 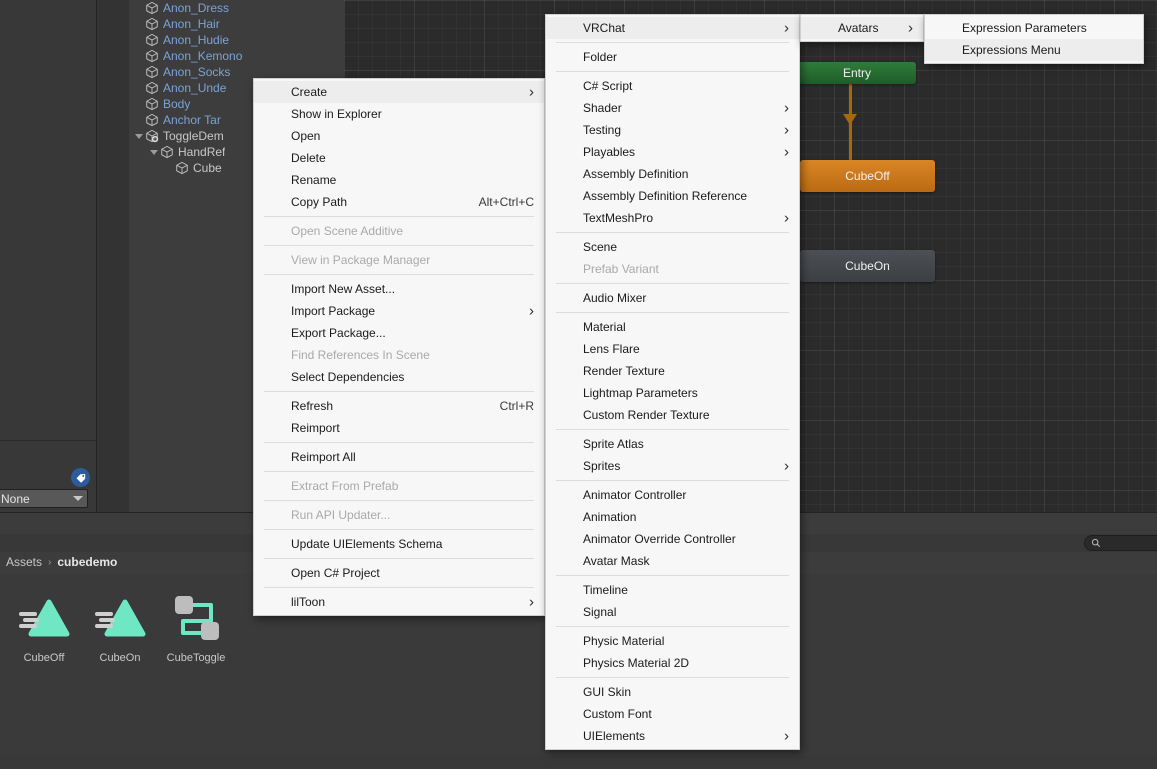 I want to click on menu-item: TextMeshPro ›, so click(x=672, y=218).